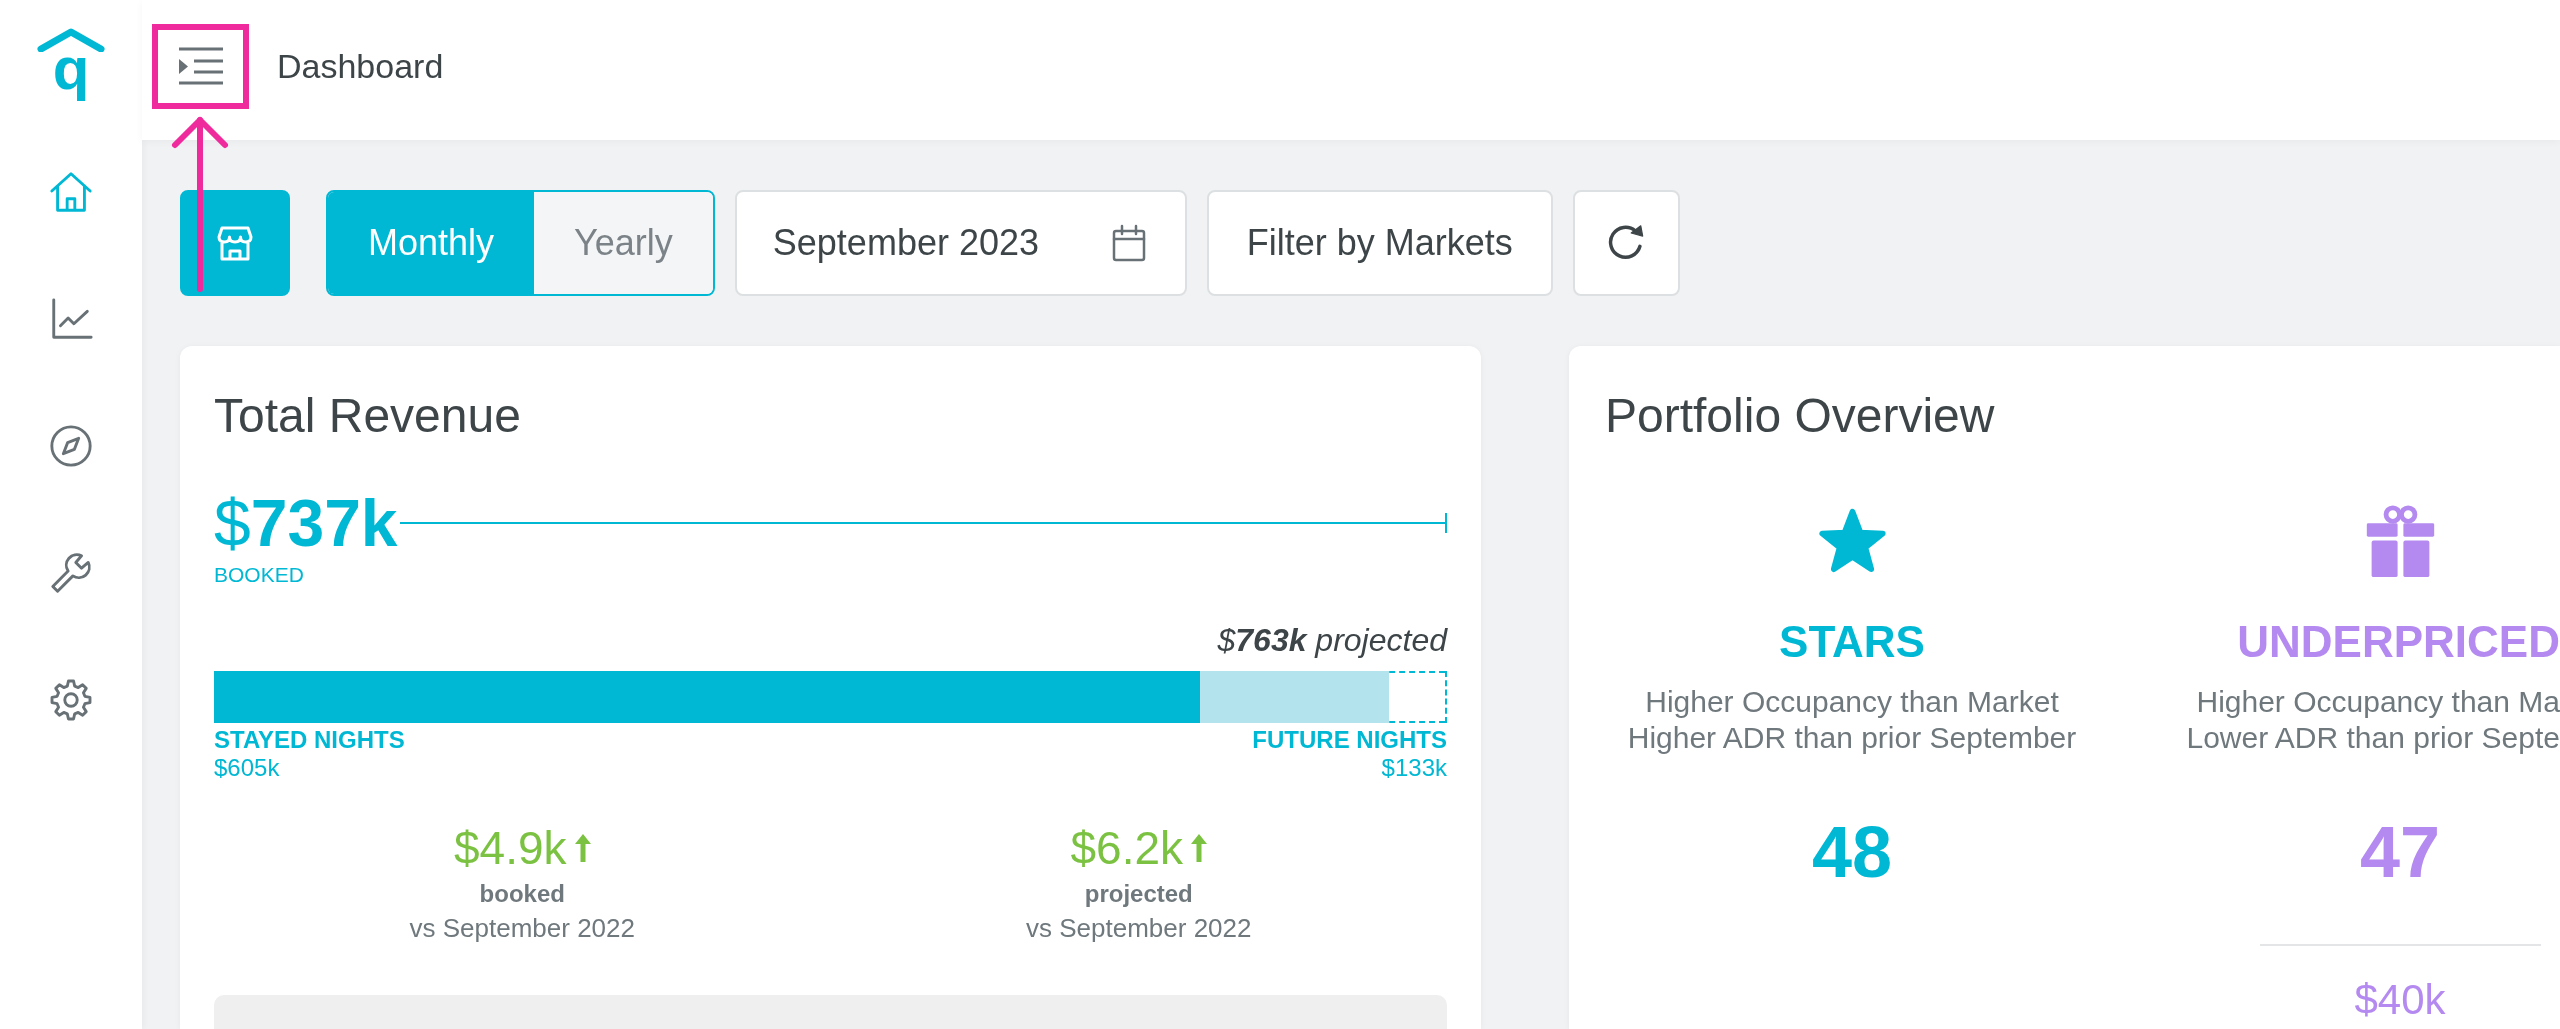 The height and width of the screenshot is (1029, 2560). I want to click on booked-amount: $737k, so click(306, 523).